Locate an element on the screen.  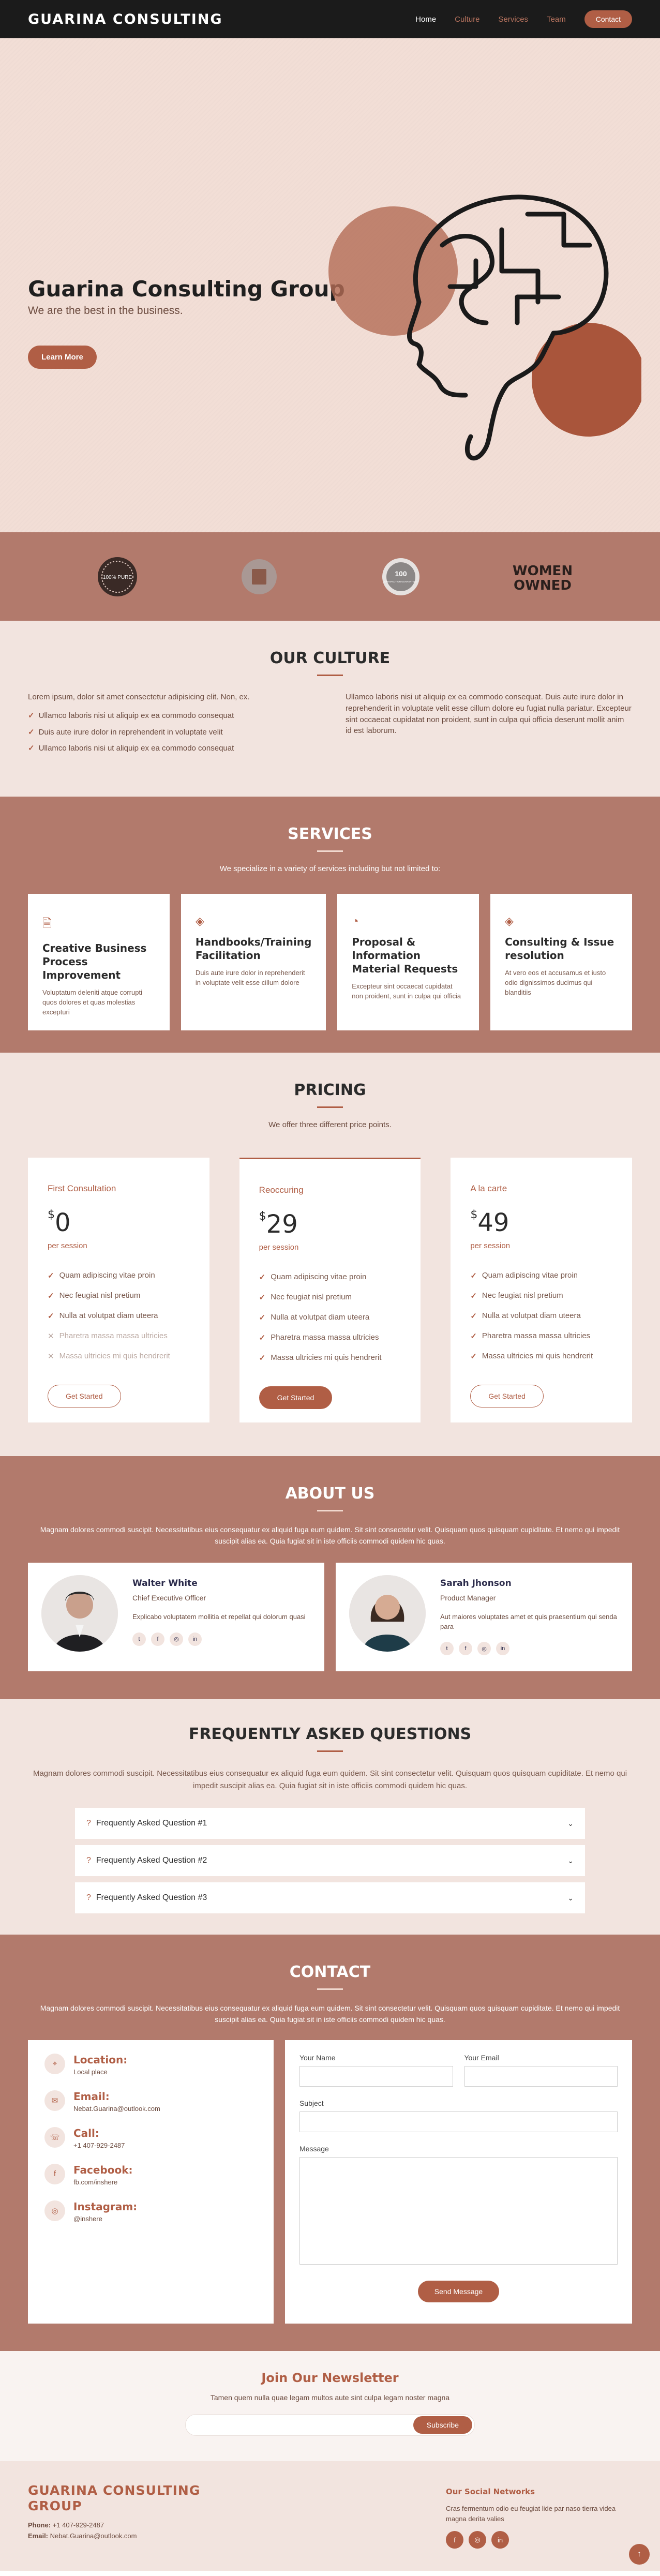
faq-item: ? Frequently Asked Question #2 ⌄ is located at coordinates (330, 1860).